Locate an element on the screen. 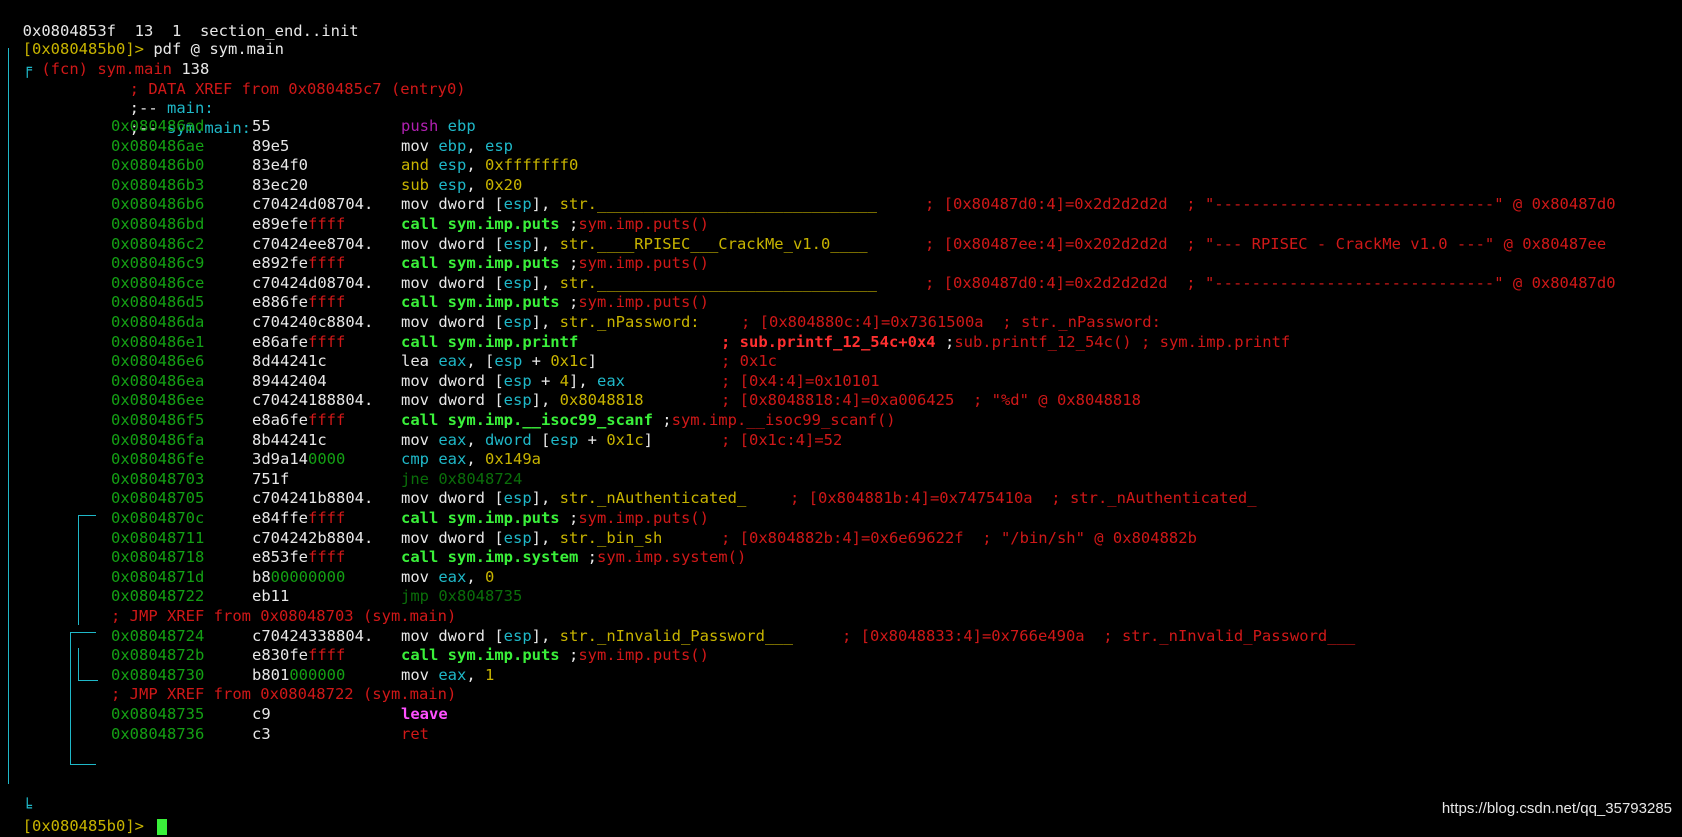  instruction-bytes: c70424ee8704. is located at coordinates (312, 244).